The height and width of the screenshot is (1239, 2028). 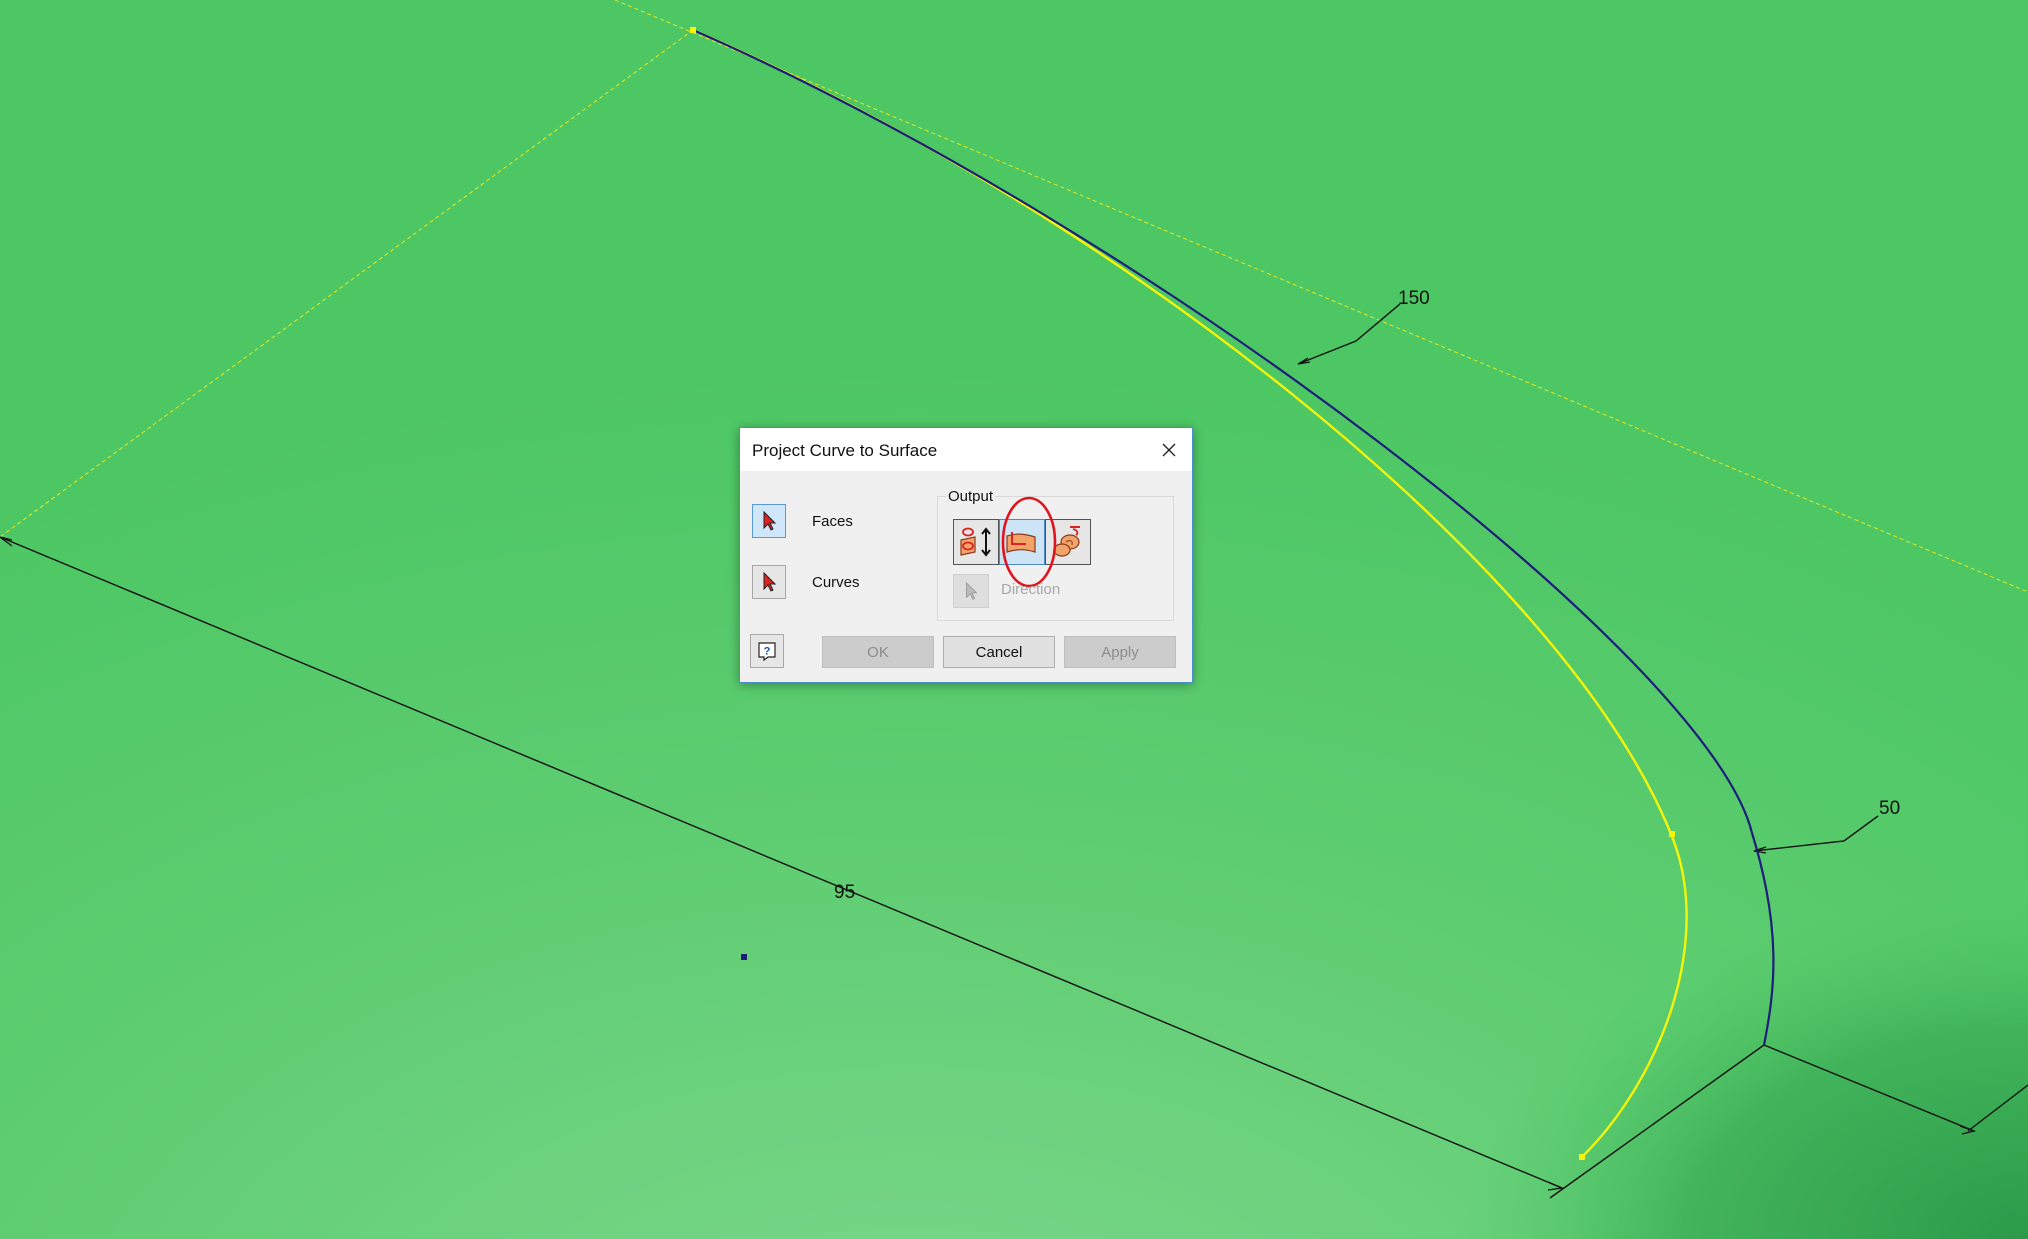 I want to click on apply-button: Apply, so click(x=1120, y=652).